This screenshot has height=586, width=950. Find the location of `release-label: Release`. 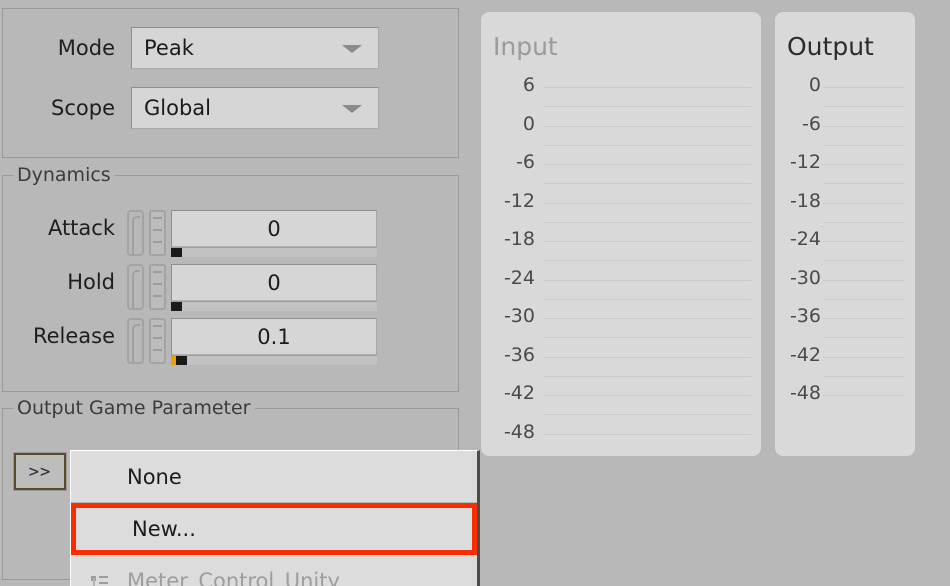

release-label: Release is located at coordinates (73, 336).